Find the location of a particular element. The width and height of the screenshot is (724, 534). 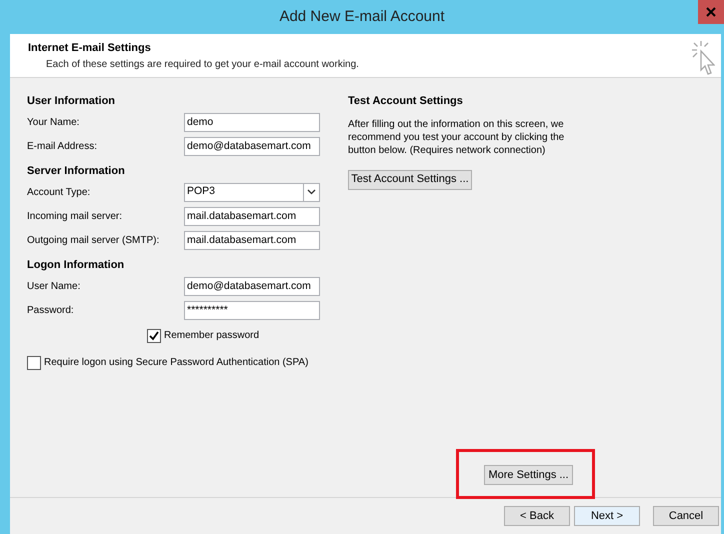

account-type-dropdown: POP3 is located at coordinates (252, 192).